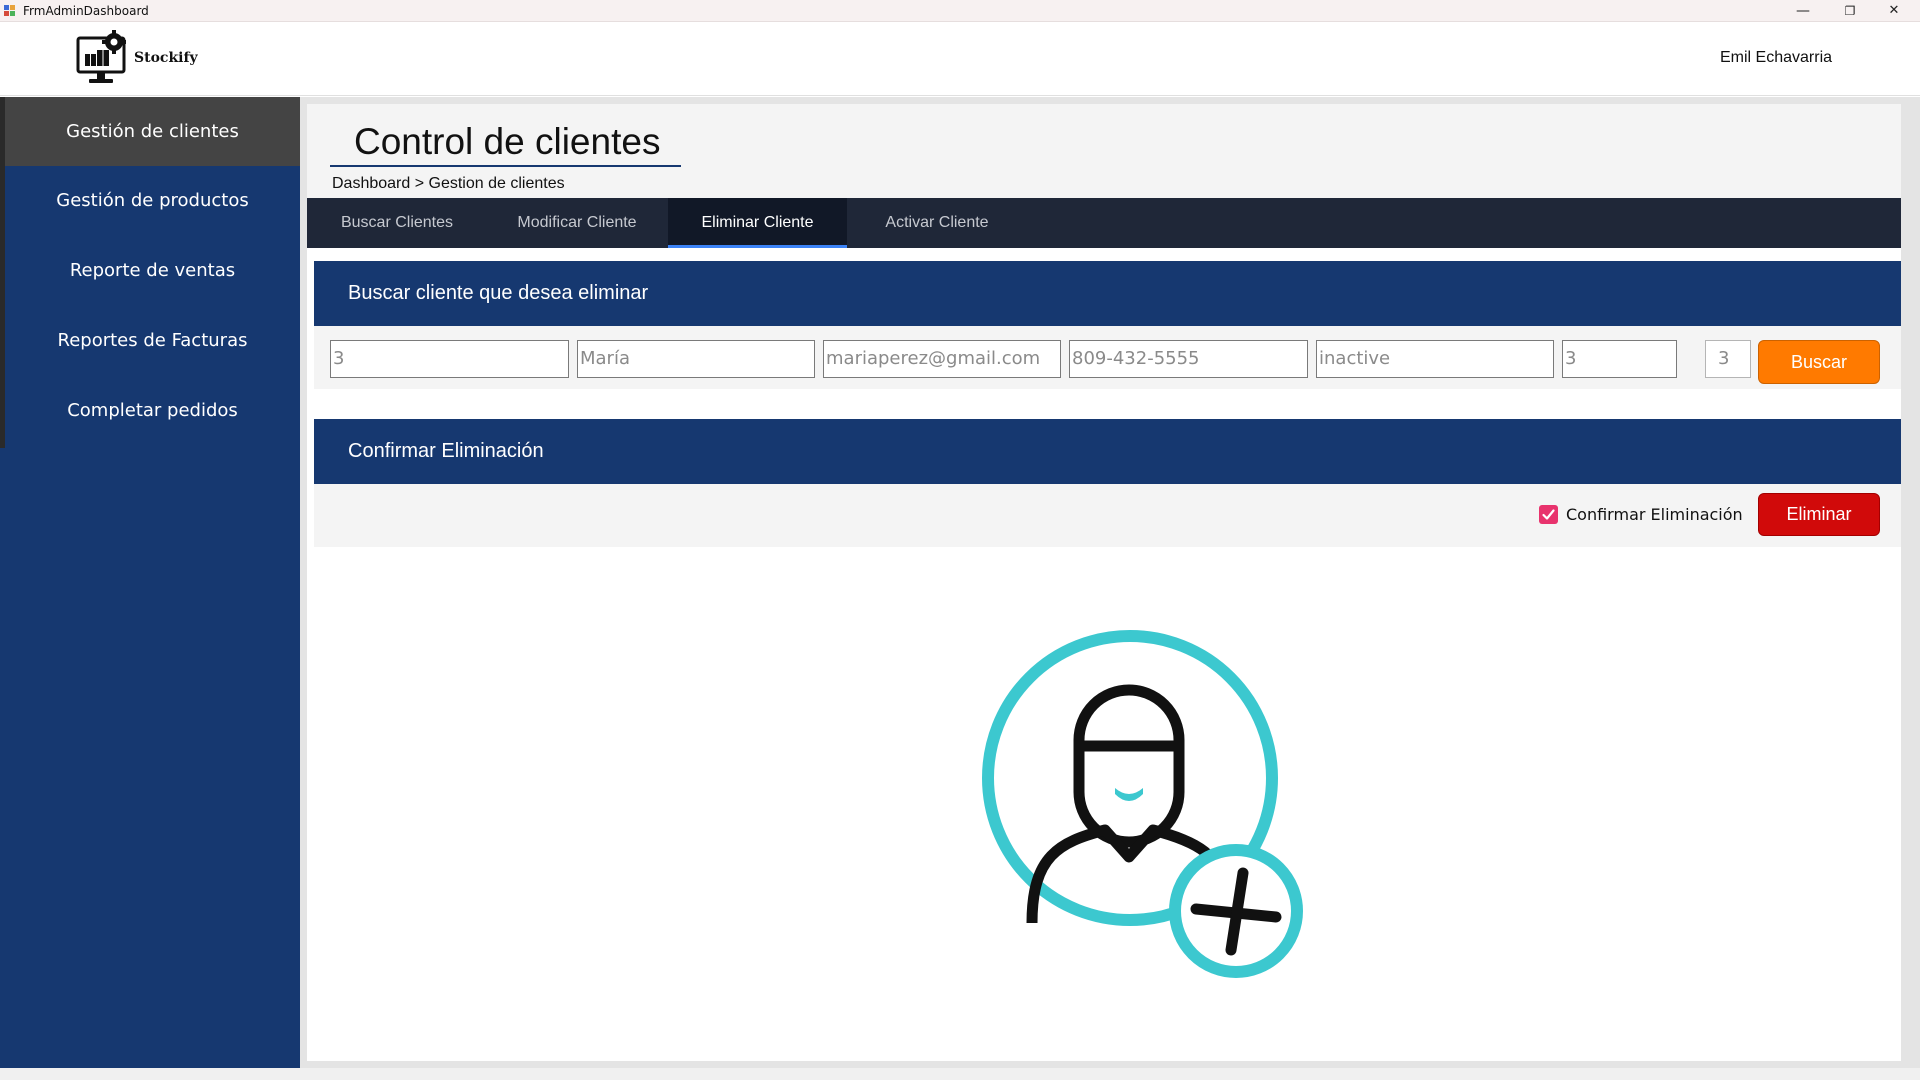 The height and width of the screenshot is (1080, 1920). I want to click on client-phone-field: 809-432-5555, so click(1188, 359).